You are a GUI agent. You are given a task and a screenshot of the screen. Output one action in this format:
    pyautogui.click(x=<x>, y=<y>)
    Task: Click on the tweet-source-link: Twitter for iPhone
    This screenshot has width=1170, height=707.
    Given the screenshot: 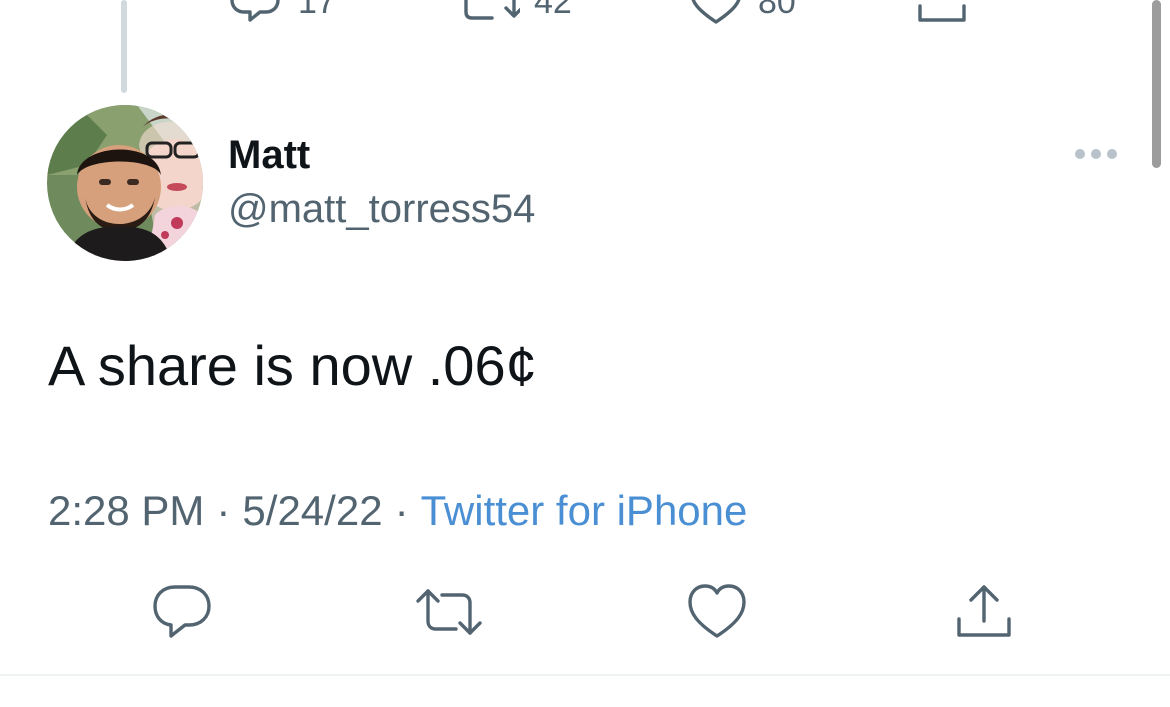 What is the action you would take?
    pyautogui.click(x=584, y=510)
    